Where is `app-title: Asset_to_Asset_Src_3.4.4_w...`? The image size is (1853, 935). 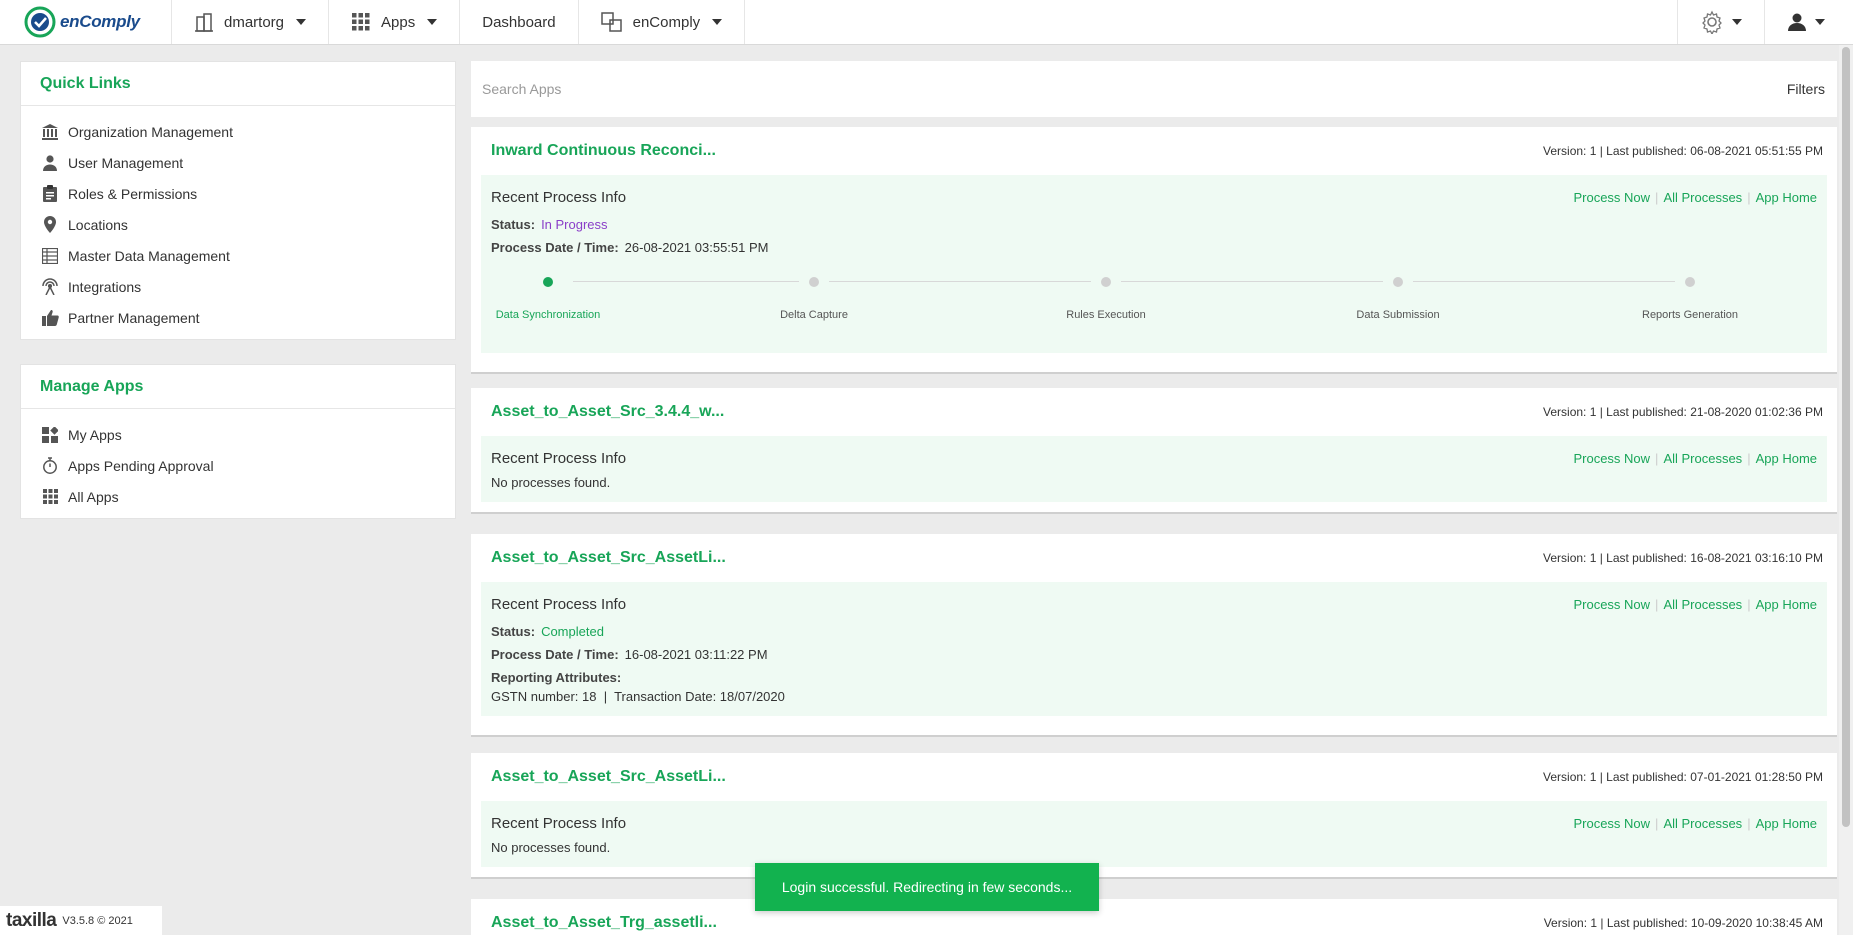
app-title: Asset_to_Asset_Src_3.4.4_w... is located at coordinates (607, 412).